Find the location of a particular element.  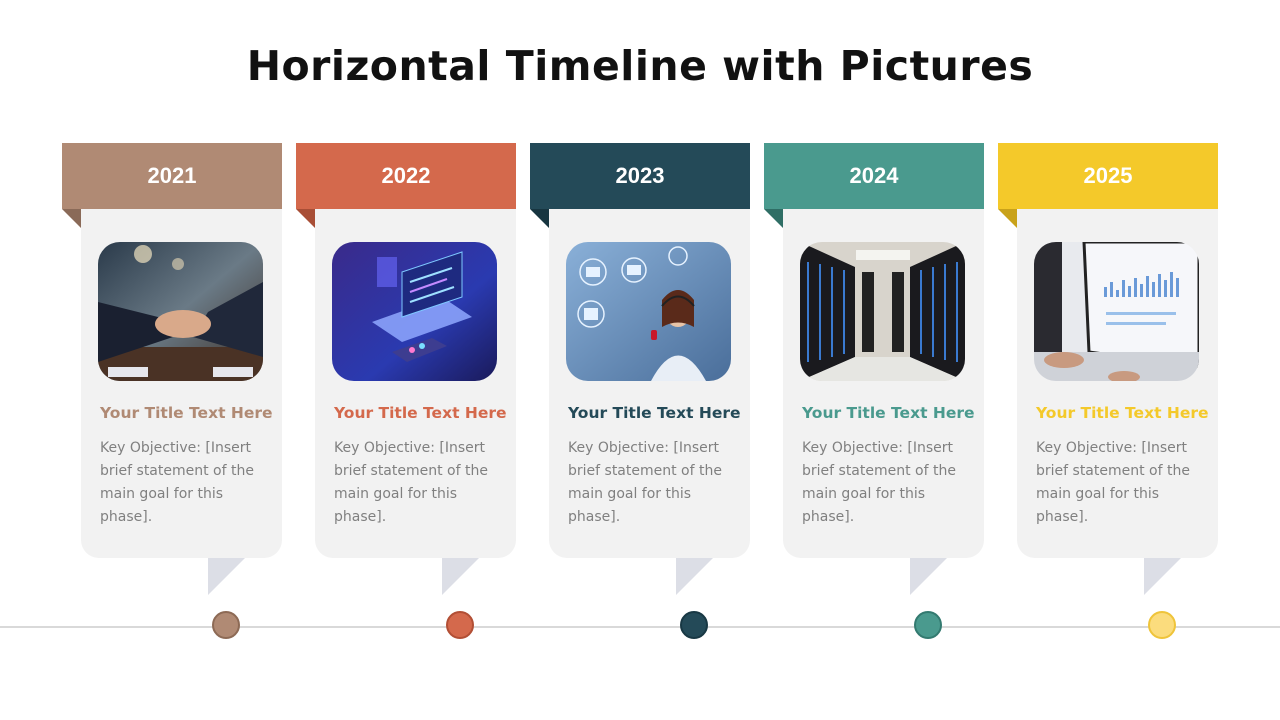

business-handshake-photo is located at coordinates (180, 311).